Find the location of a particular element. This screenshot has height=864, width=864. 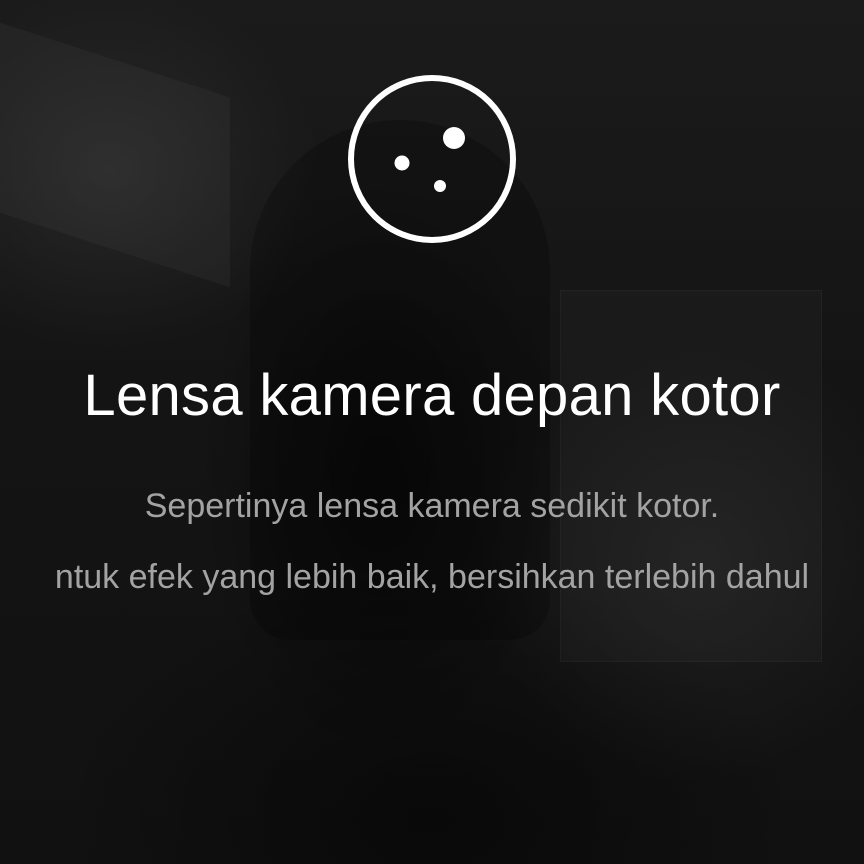

dialog-message-line-1: Sepertinya lensa kamera sedikit kotor. is located at coordinates (432, 506).